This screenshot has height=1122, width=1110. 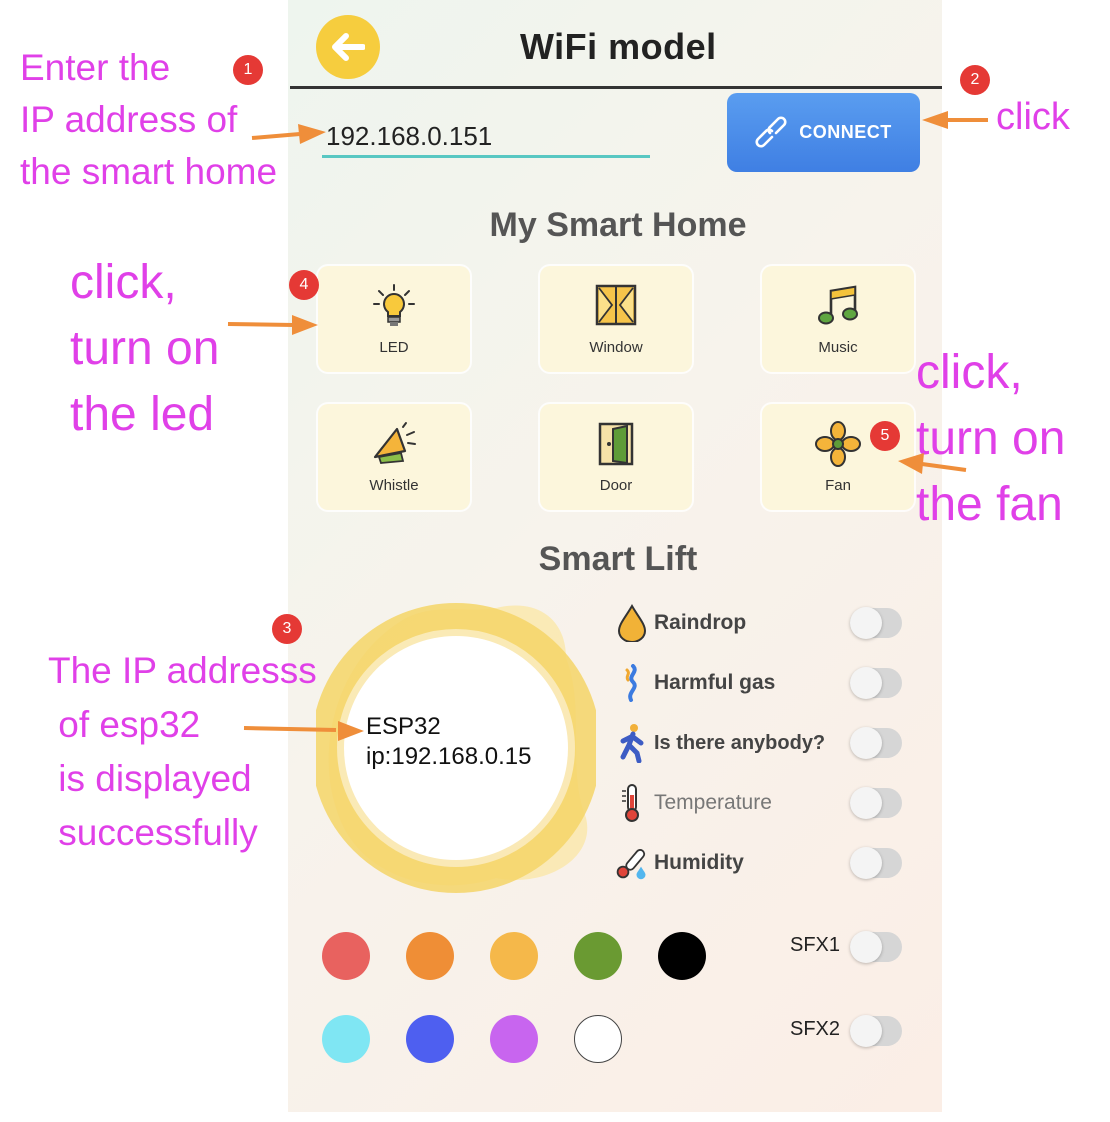 I want to click on device-info: ESP32 ip:192.168.0.15, so click(x=448, y=742).